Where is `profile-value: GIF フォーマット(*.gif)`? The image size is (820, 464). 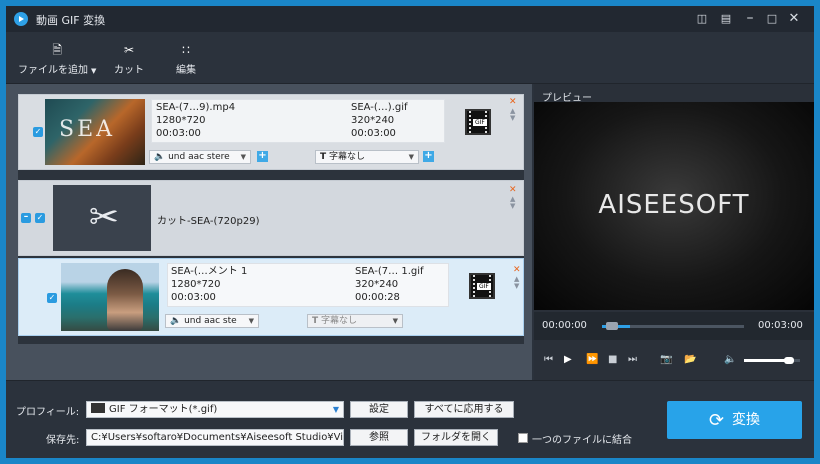
profile-value: GIF フォーマット(*.gif) is located at coordinates (163, 409).